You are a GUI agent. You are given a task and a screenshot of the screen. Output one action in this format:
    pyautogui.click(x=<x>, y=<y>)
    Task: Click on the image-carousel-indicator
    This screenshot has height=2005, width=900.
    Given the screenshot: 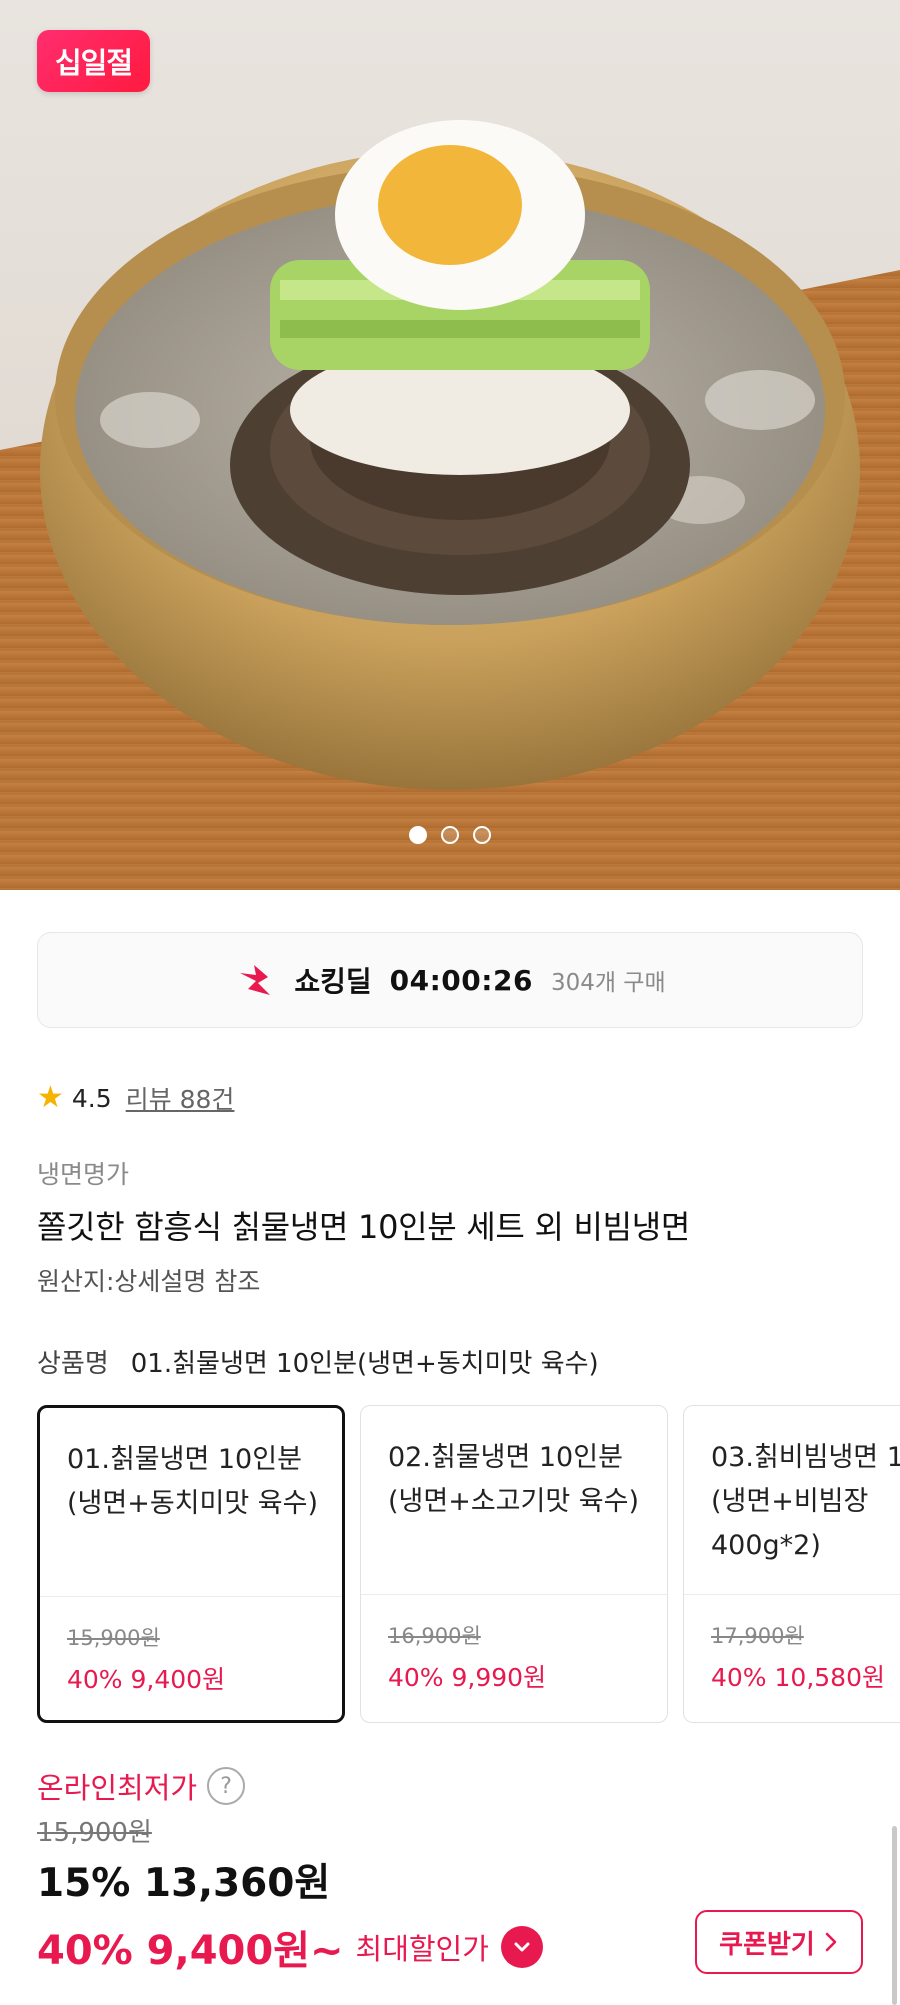 What is the action you would take?
    pyautogui.click(x=450, y=835)
    